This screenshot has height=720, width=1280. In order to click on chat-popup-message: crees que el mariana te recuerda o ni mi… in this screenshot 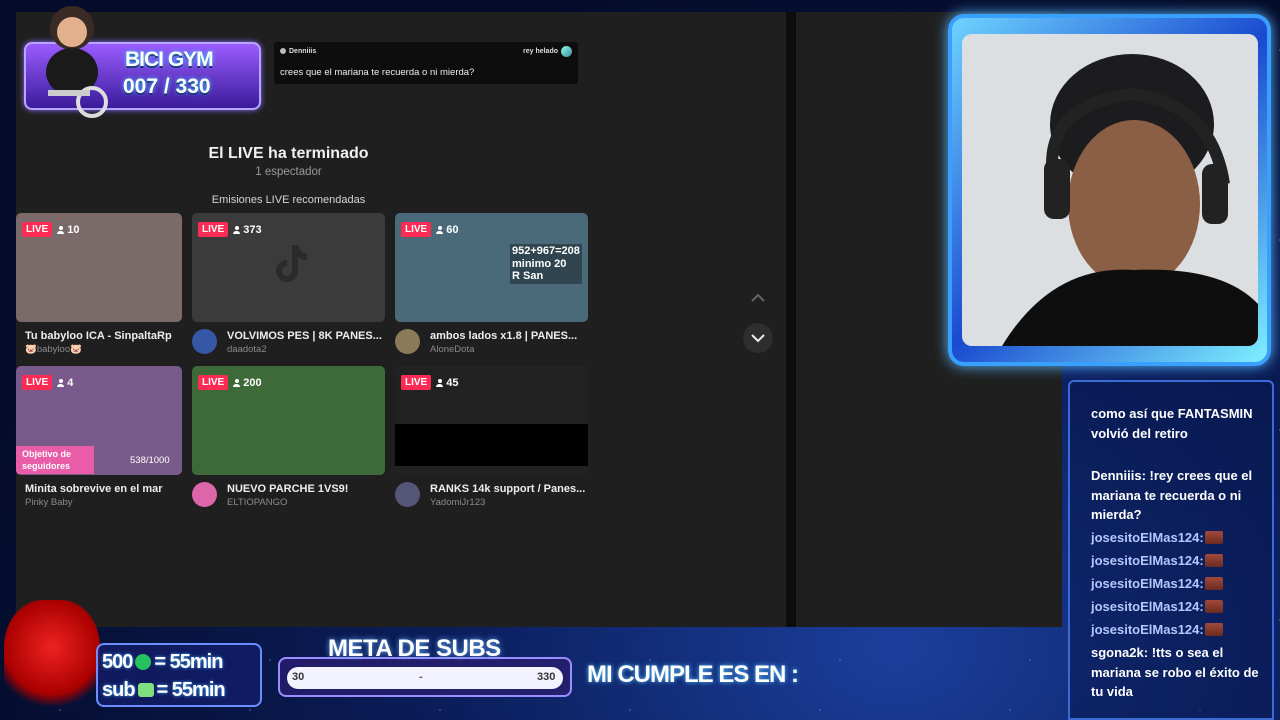, I will do `click(377, 72)`.